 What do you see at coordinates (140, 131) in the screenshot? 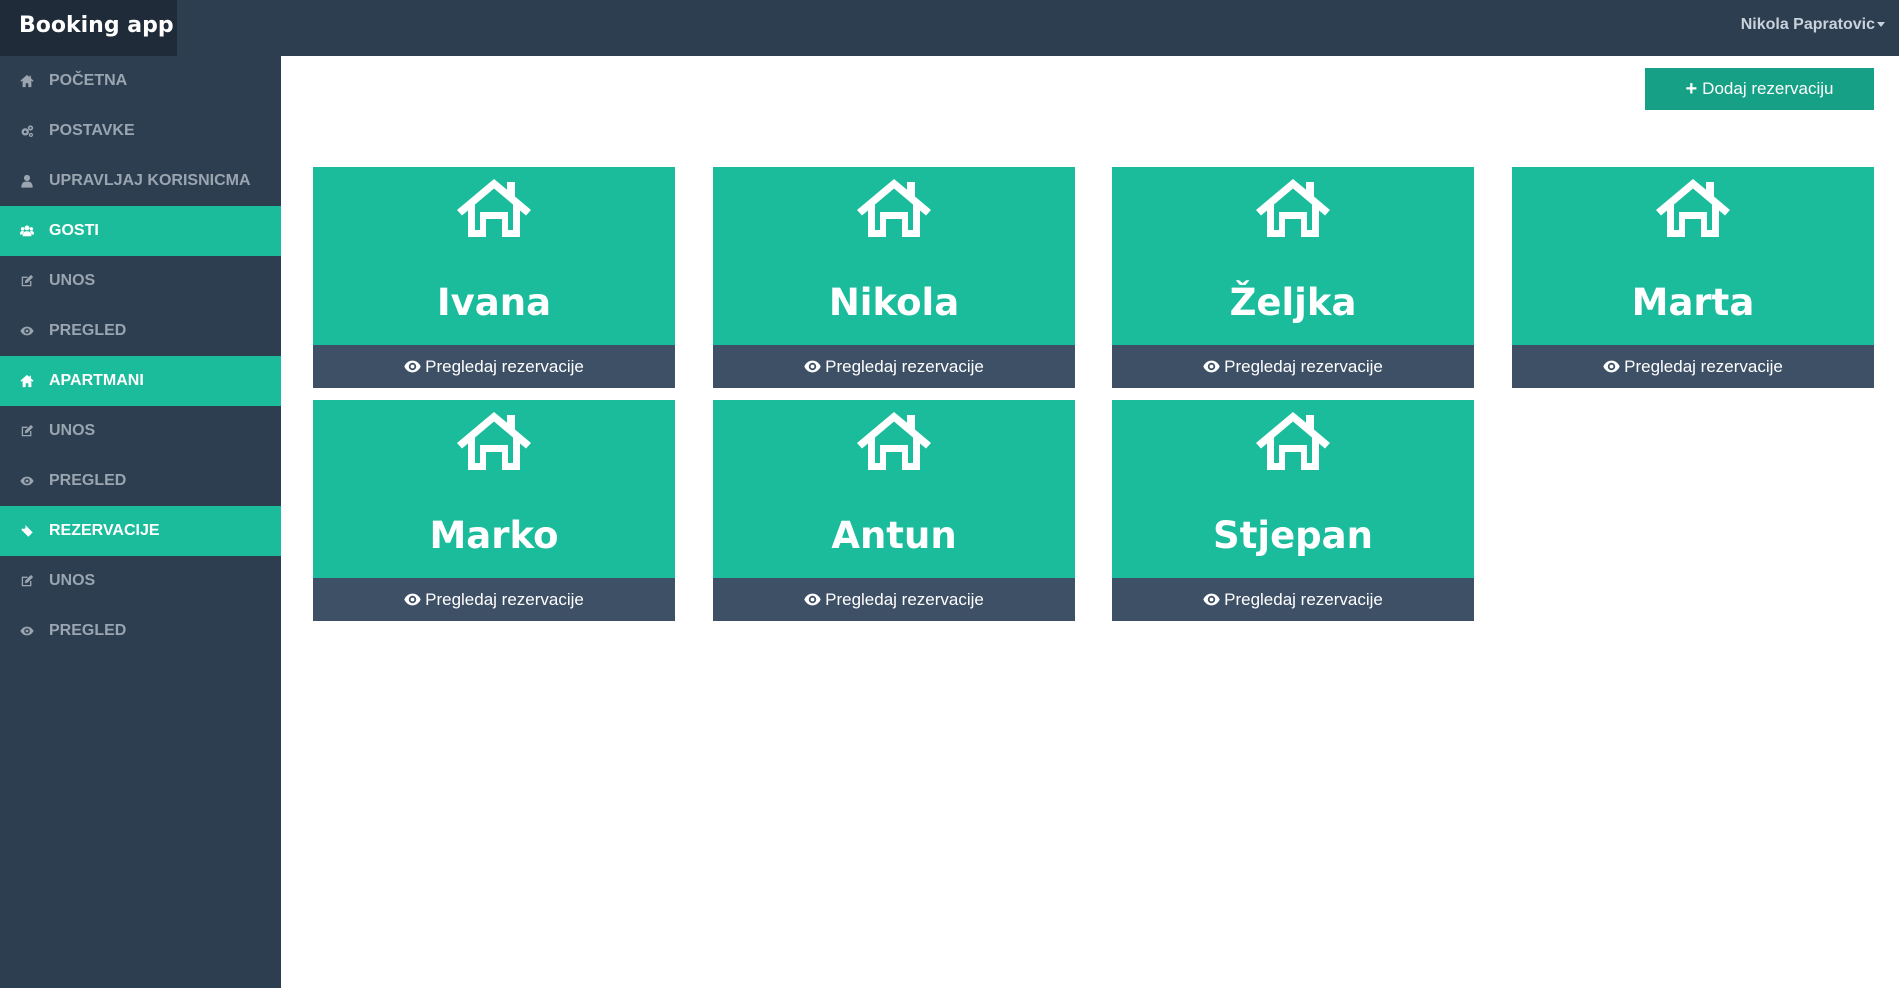
I see `sidebar-item-postavke: POSTAVKE` at bounding box center [140, 131].